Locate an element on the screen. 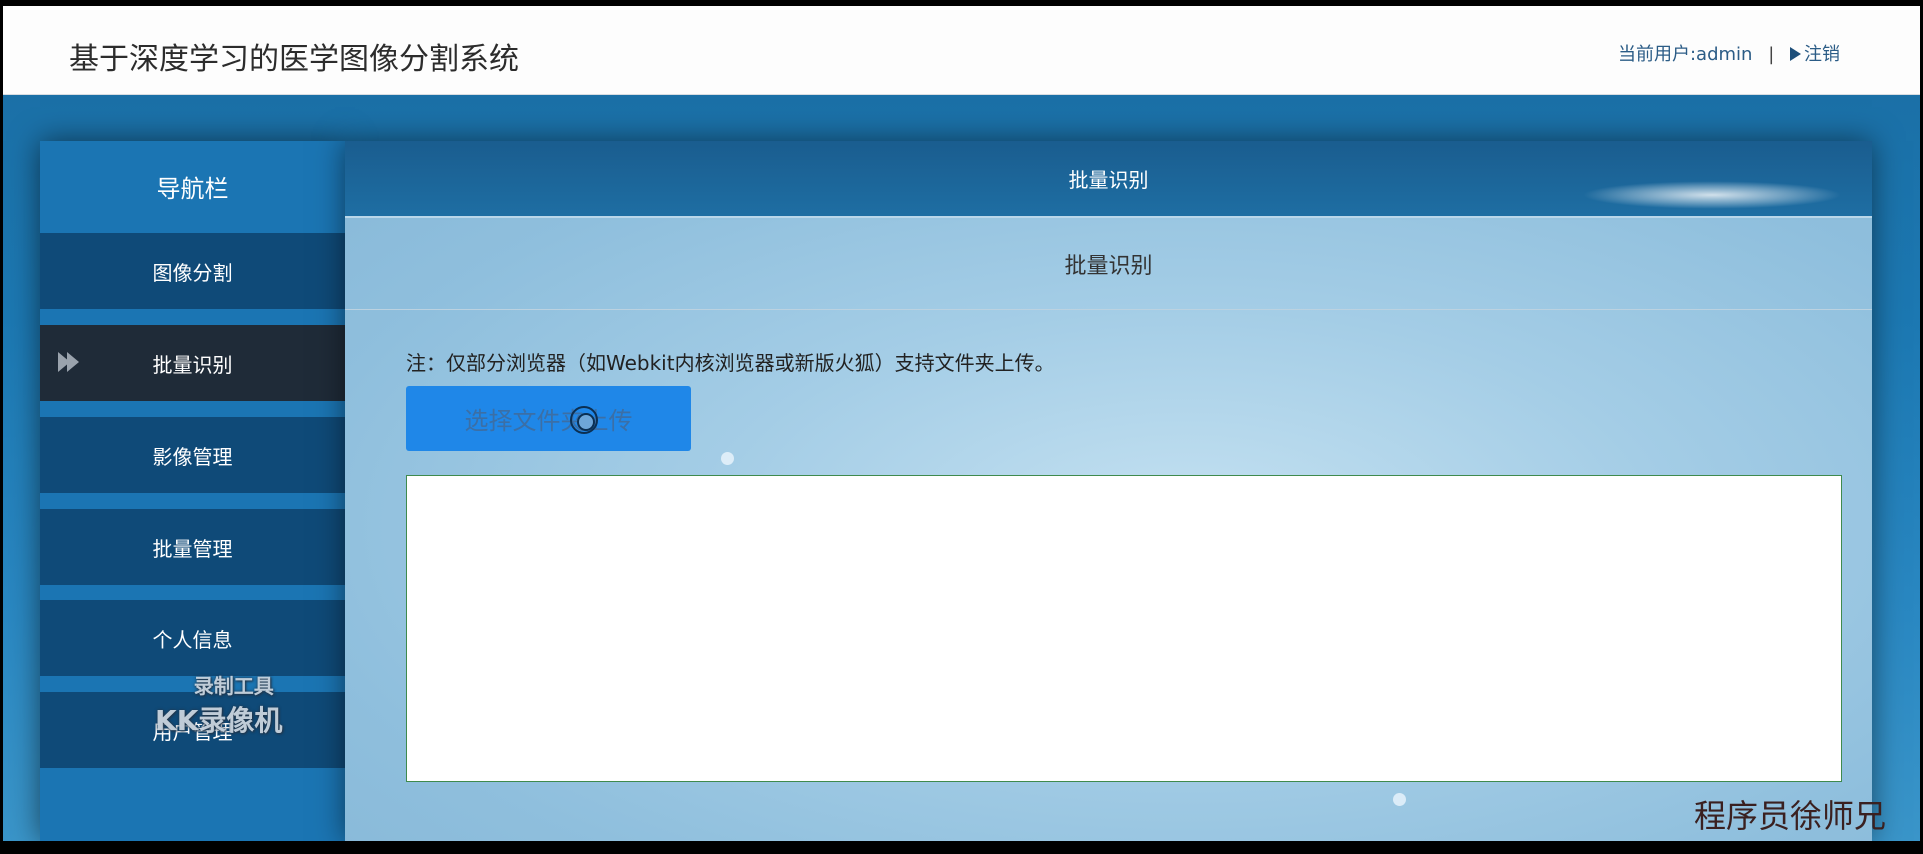 Image resolution: width=1923 pixels, height=854 pixels. watermark-line1: 录制工具 is located at coordinates (233, 686).